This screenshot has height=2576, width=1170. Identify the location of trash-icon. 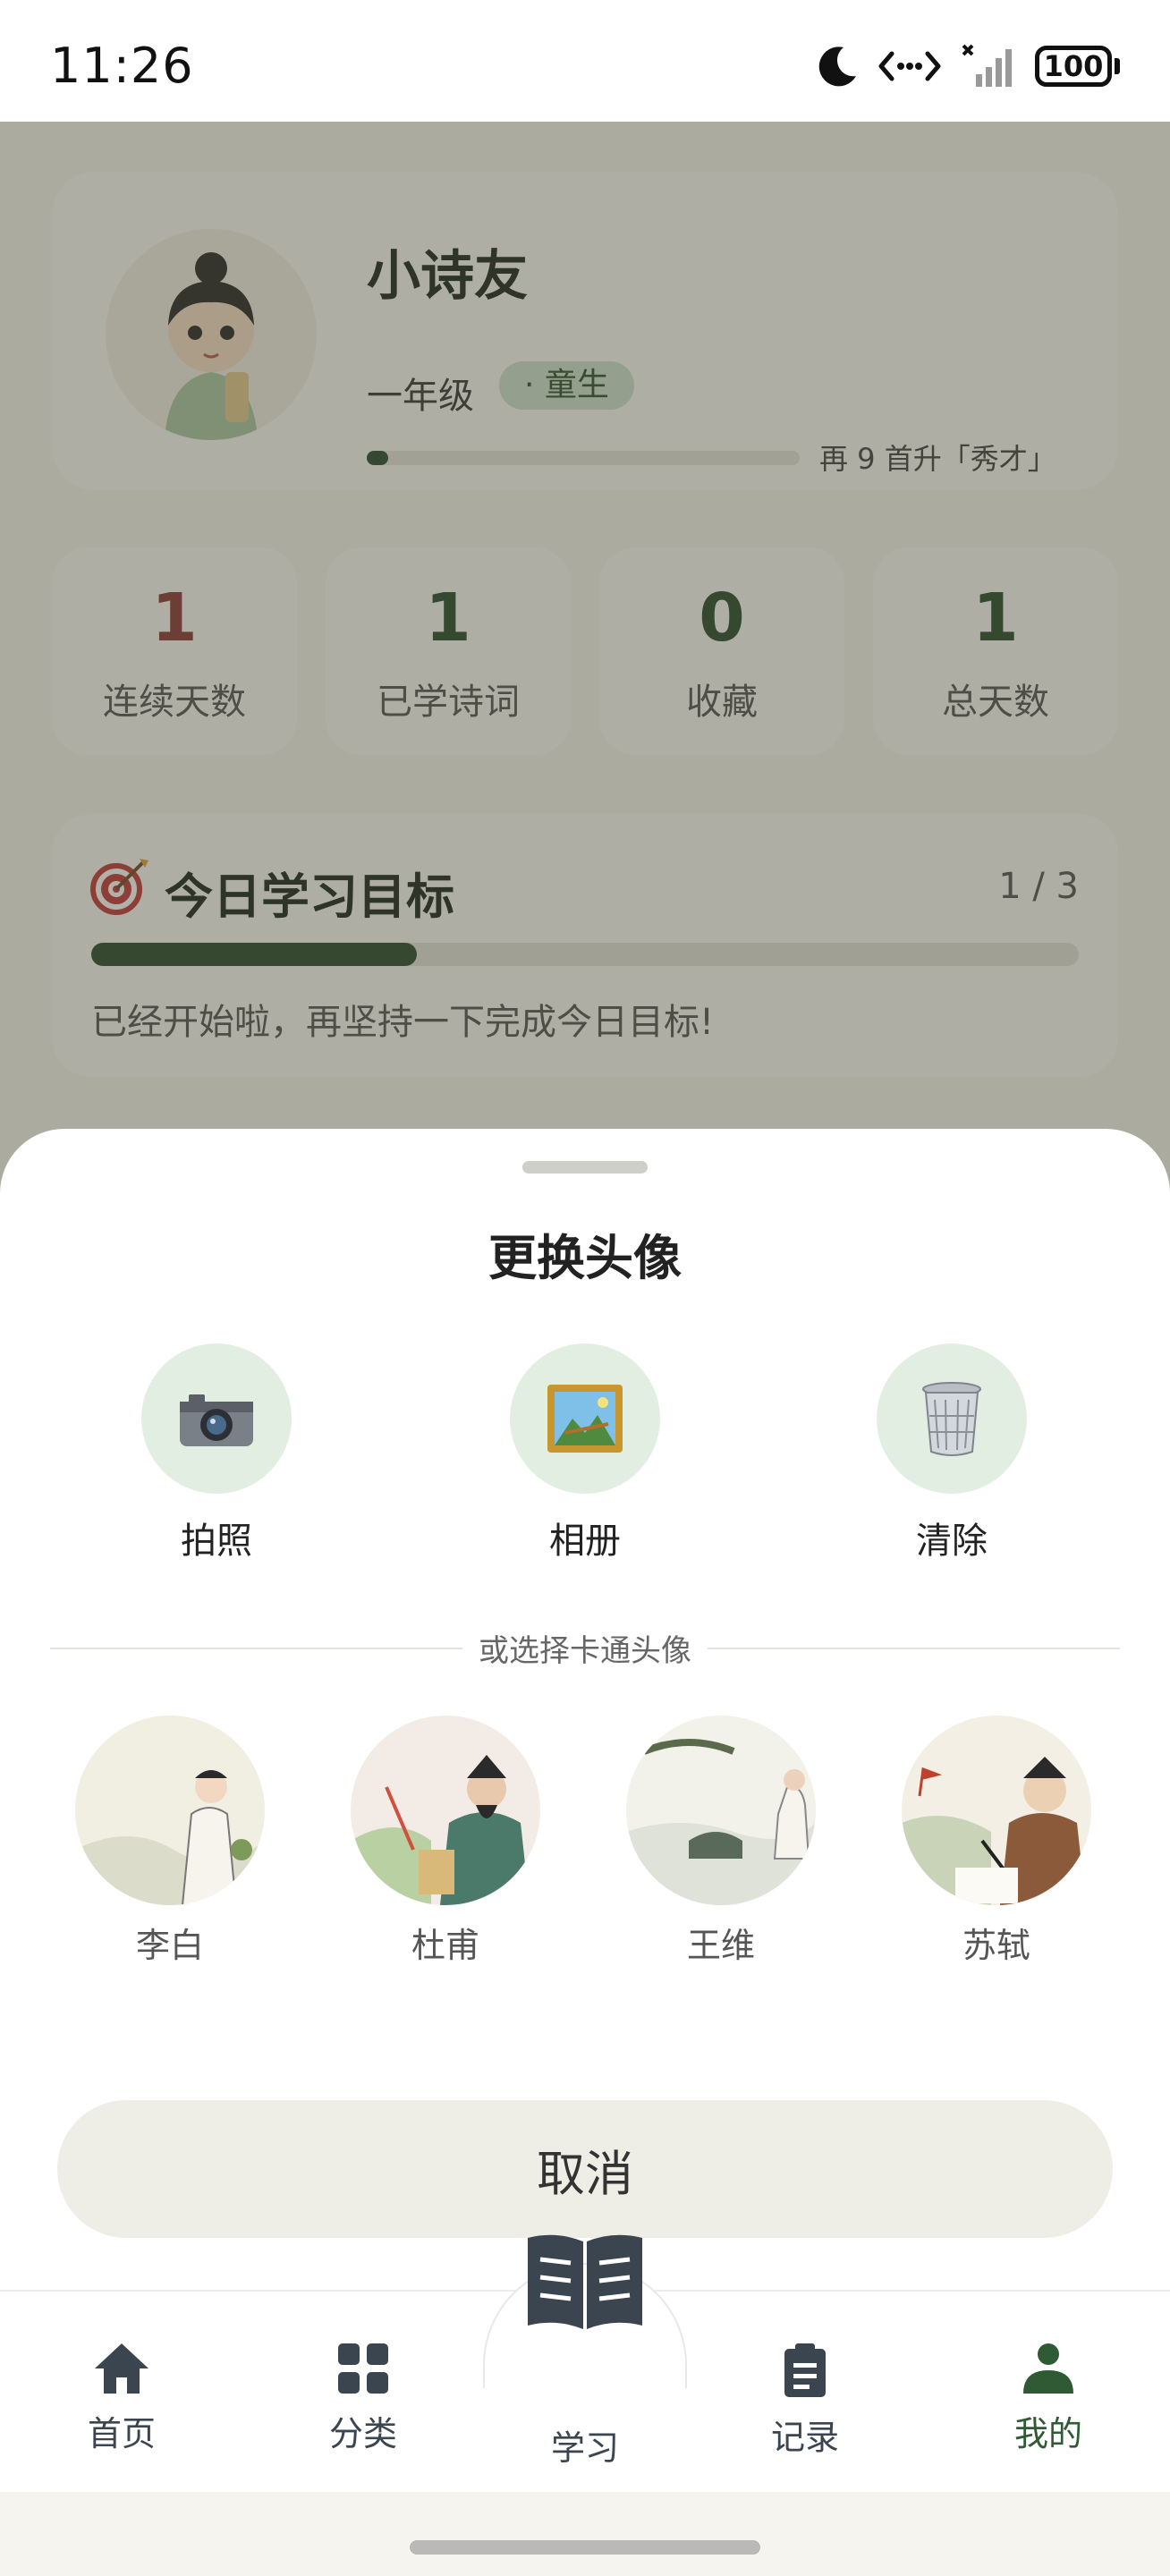
(951, 1419).